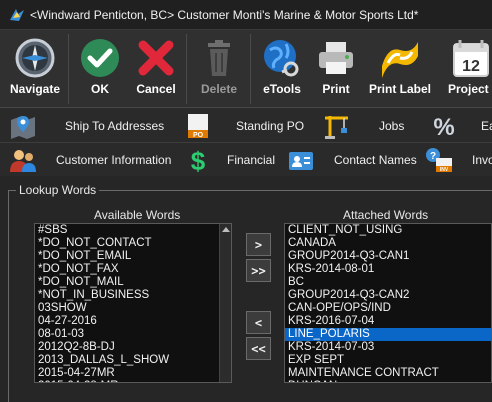  Describe the element at coordinates (133, 308) in the screenshot. I see `list-item: 03SHOW` at that location.